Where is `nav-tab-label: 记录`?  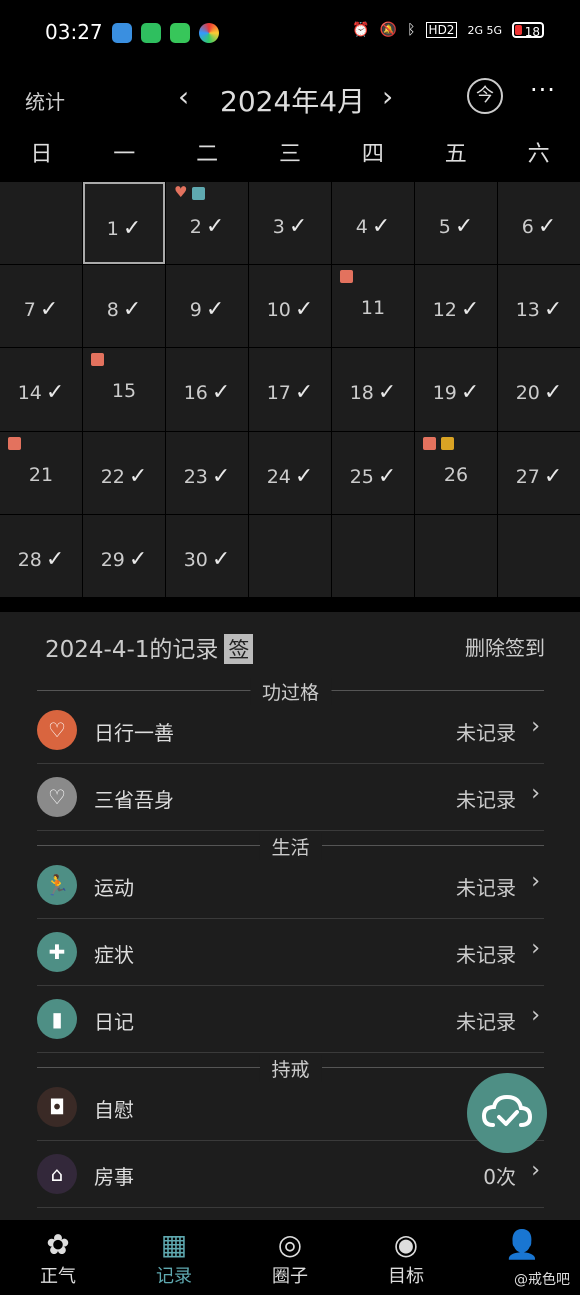
nav-tab-label: 记录 is located at coordinates (174, 1276).